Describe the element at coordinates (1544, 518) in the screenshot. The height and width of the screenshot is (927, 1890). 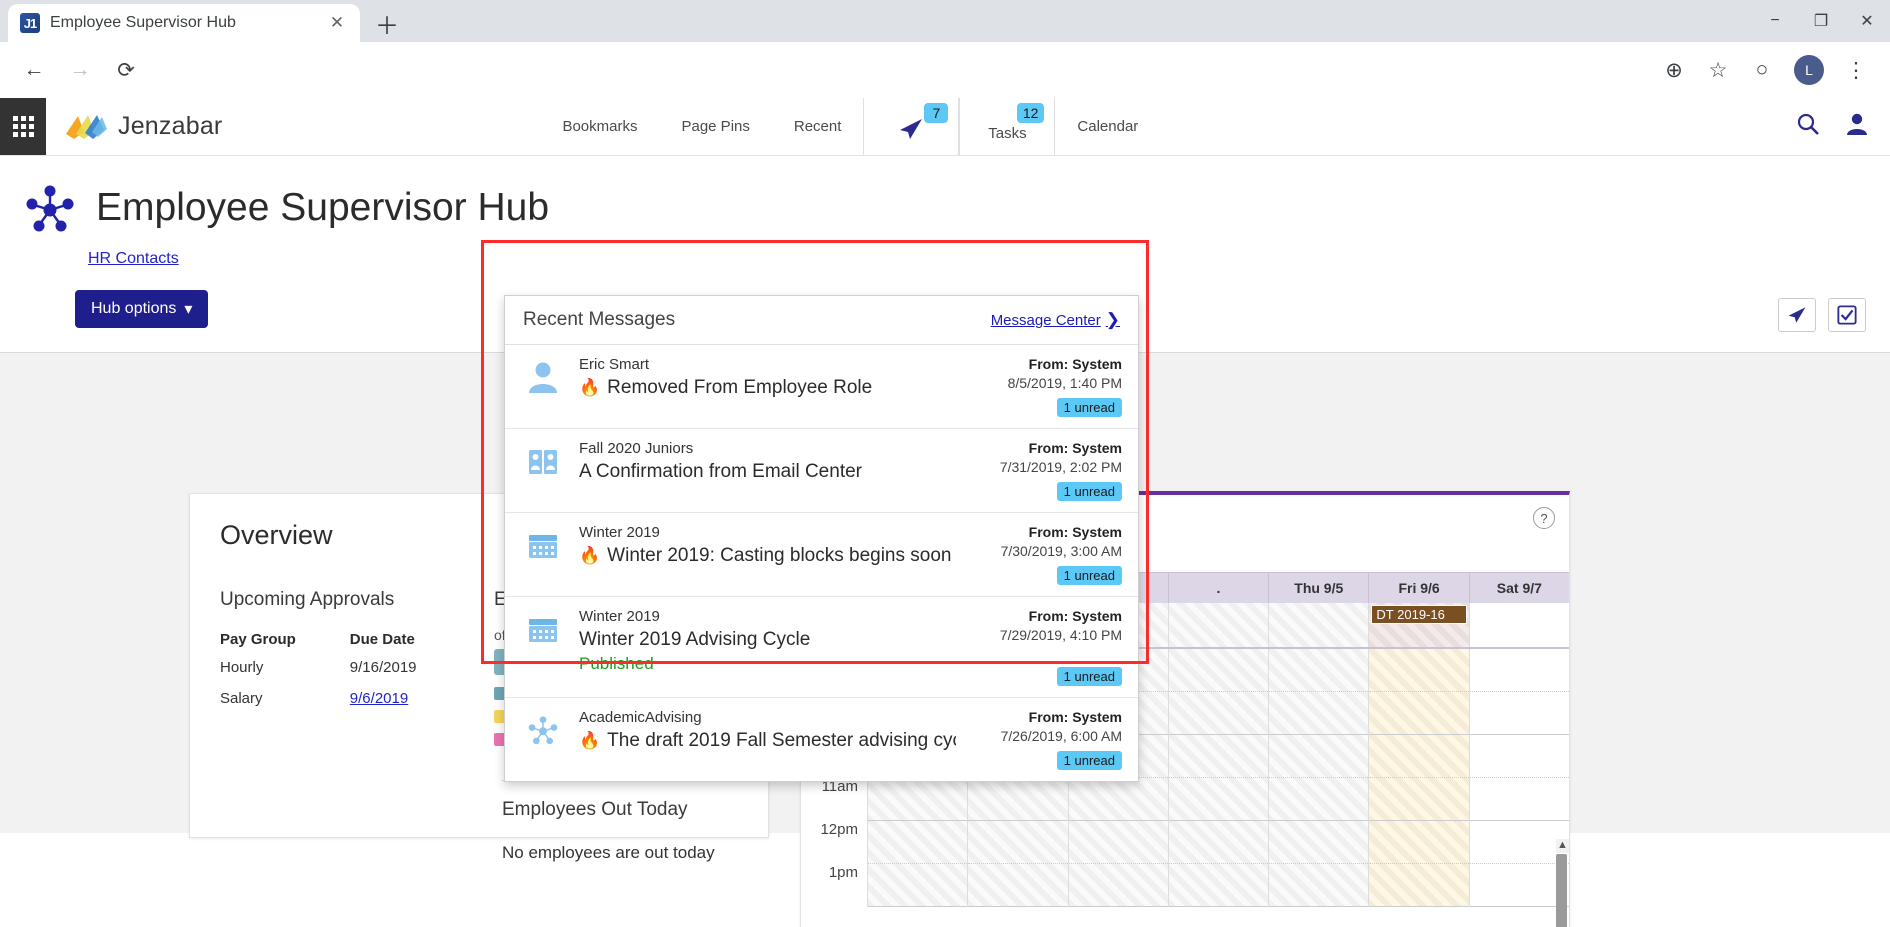
I see `help-icon: ?` at that location.